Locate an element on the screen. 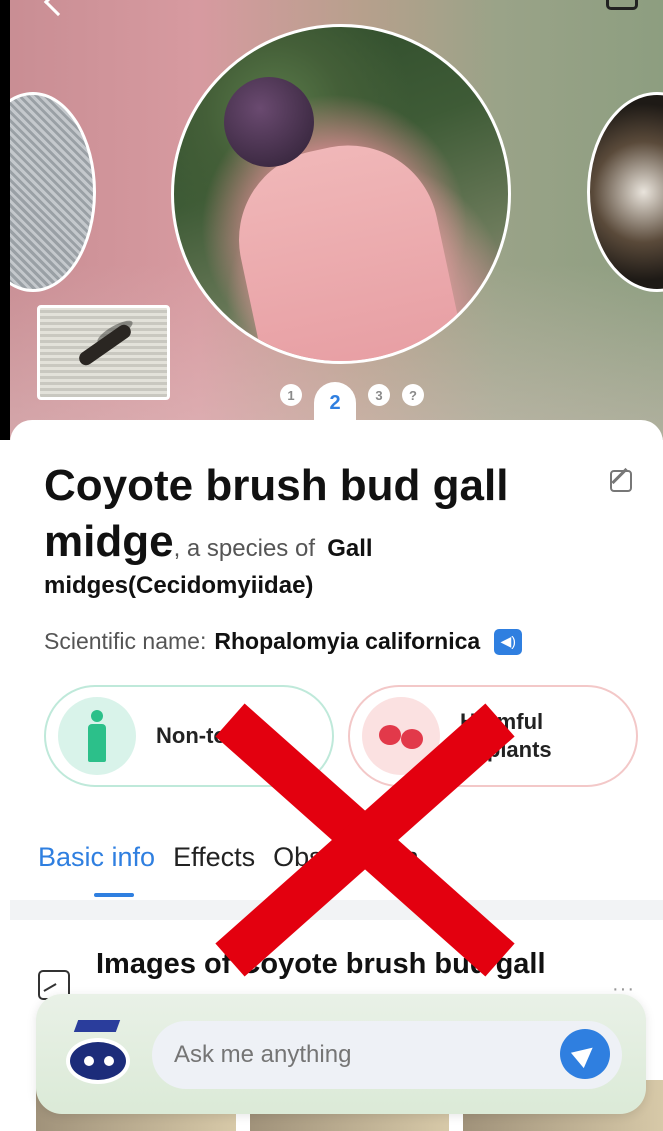 This screenshot has width=663, height=1131. scientific-label: Scientific name: is located at coordinates (125, 641).